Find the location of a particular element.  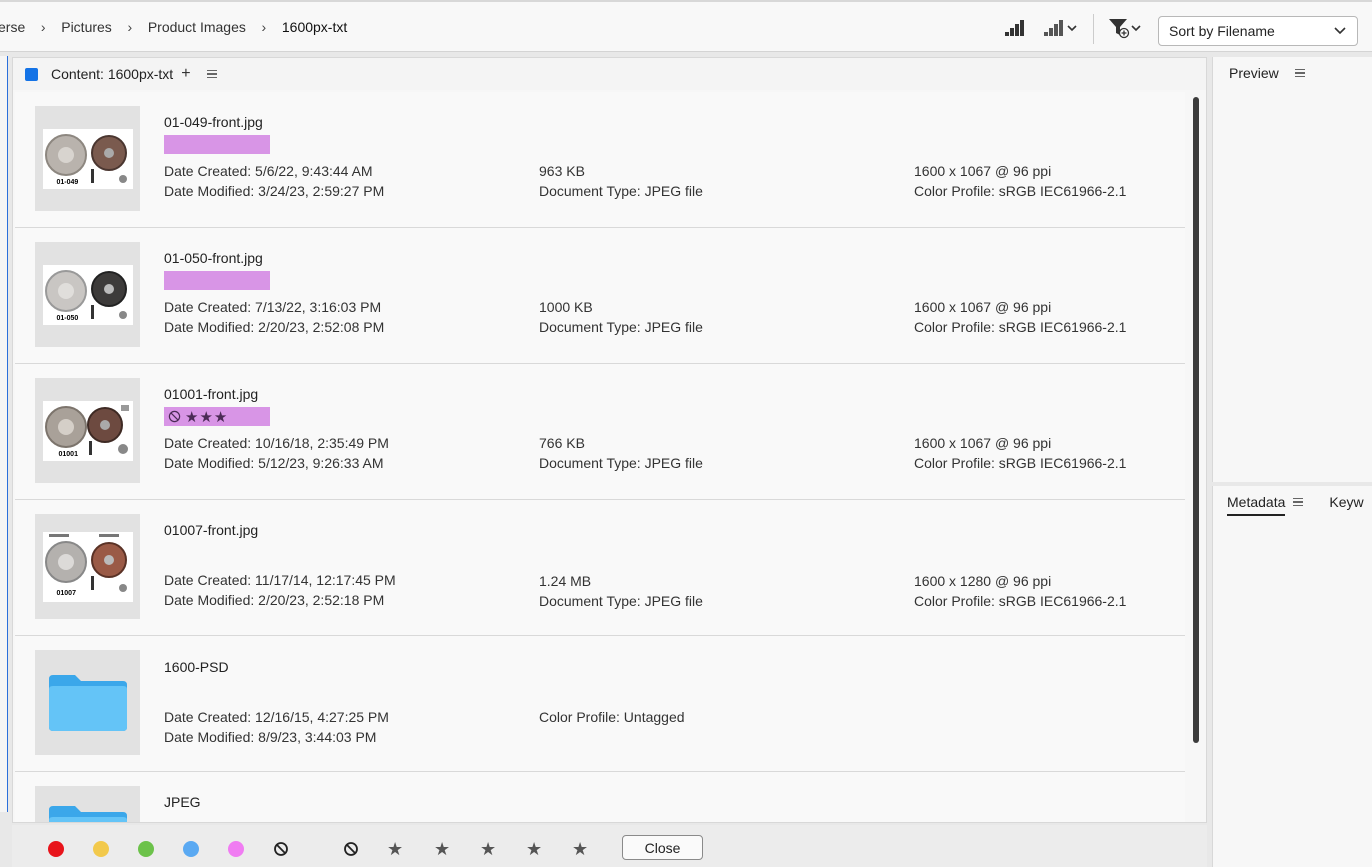

filter-icon is located at coordinates (1126, 28).